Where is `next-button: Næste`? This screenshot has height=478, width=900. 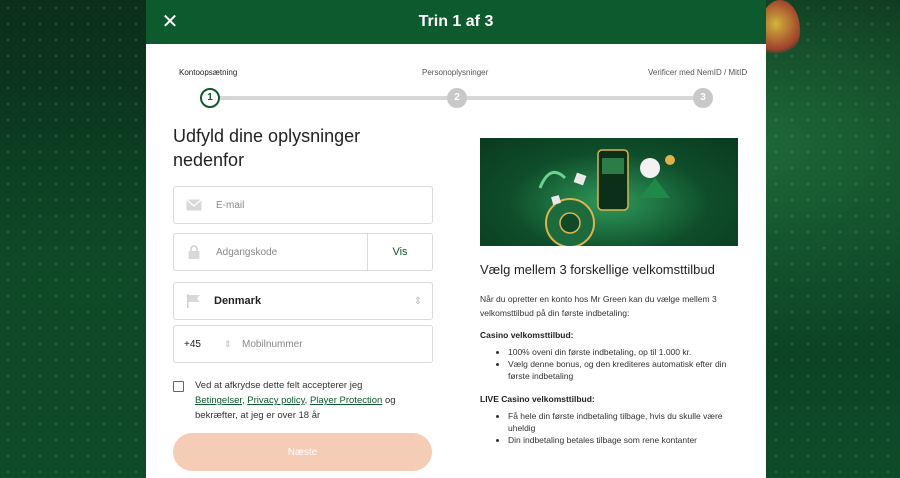 next-button: Næste is located at coordinates (302, 452).